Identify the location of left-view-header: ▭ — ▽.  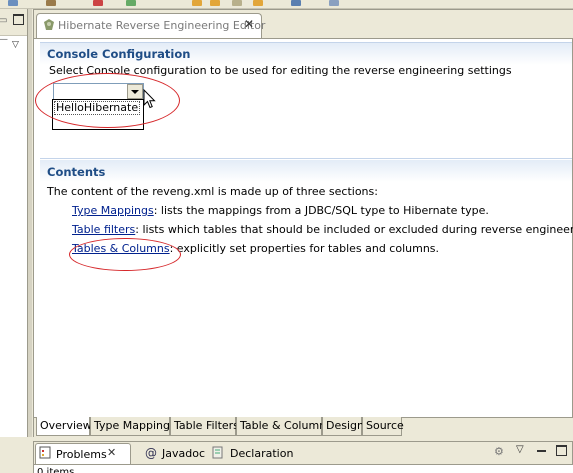
(13, 29).